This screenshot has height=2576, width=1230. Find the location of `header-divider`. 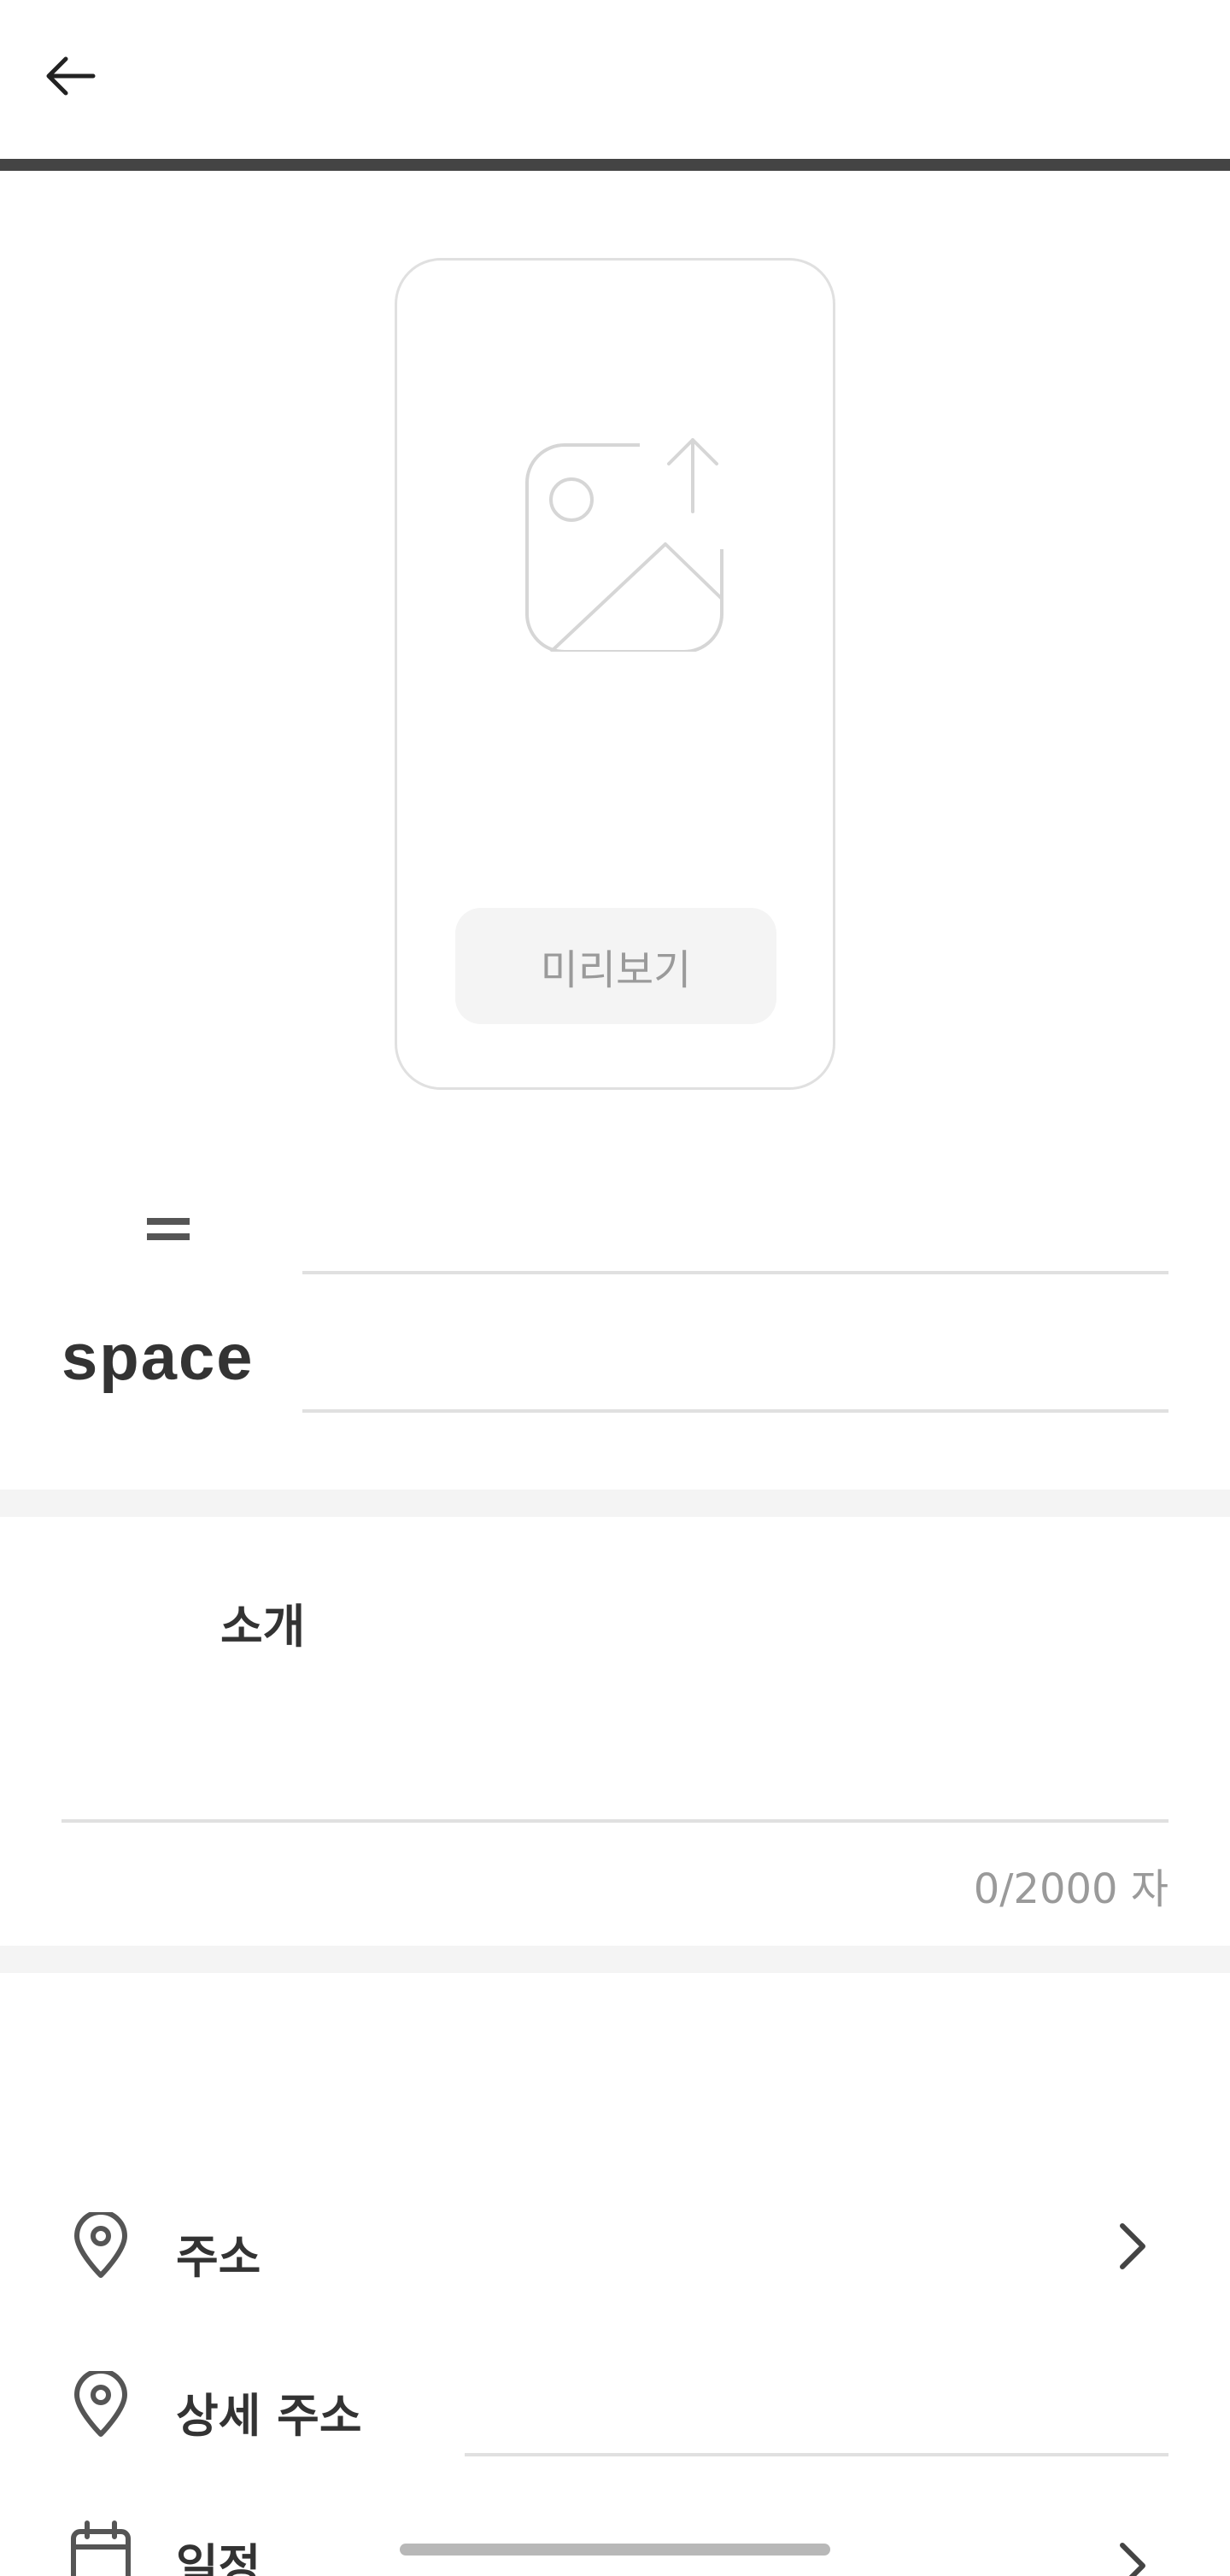

header-divider is located at coordinates (615, 165).